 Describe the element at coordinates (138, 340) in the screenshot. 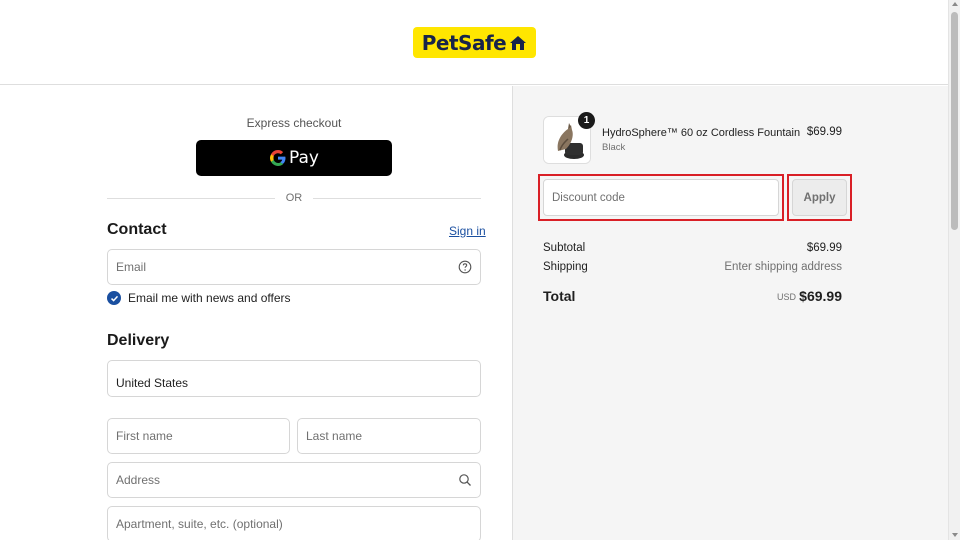

I see `delivery-heading: Delivery` at that location.